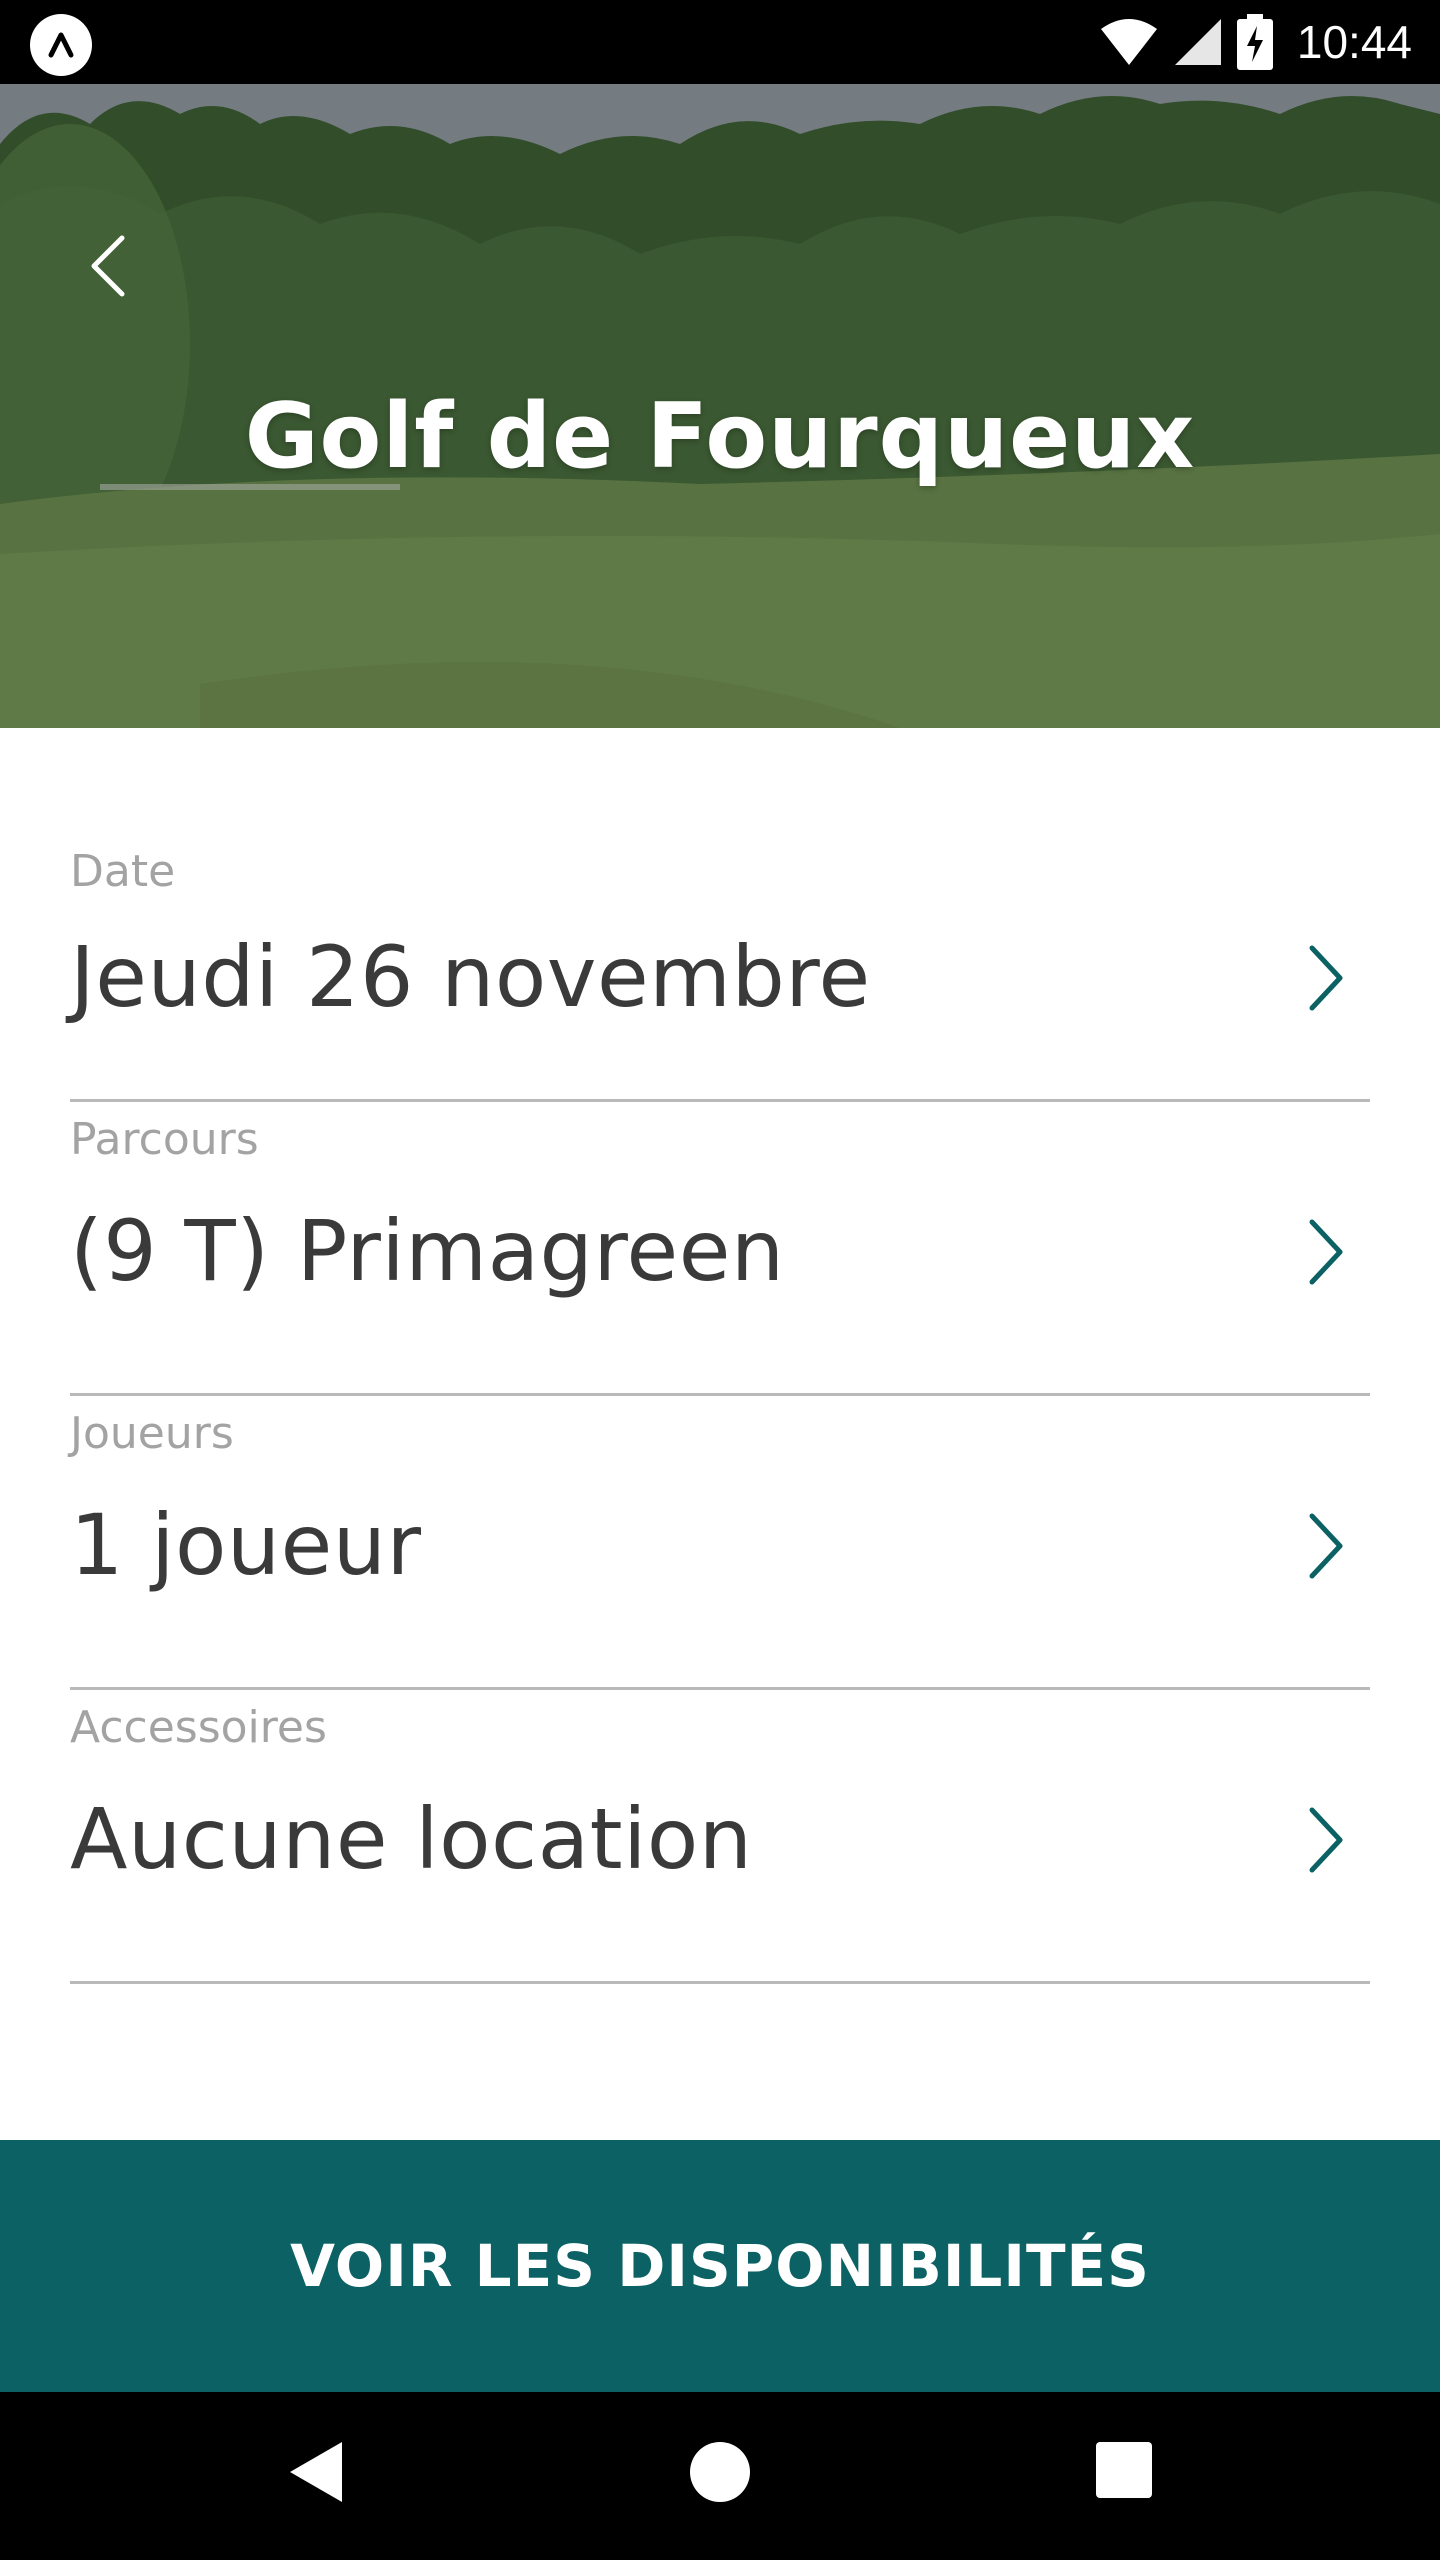 Image resolution: width=1440 pixels, height=2560 pixels. I want to click on page-title: Golf de Fourqueux, so click(720, 436).